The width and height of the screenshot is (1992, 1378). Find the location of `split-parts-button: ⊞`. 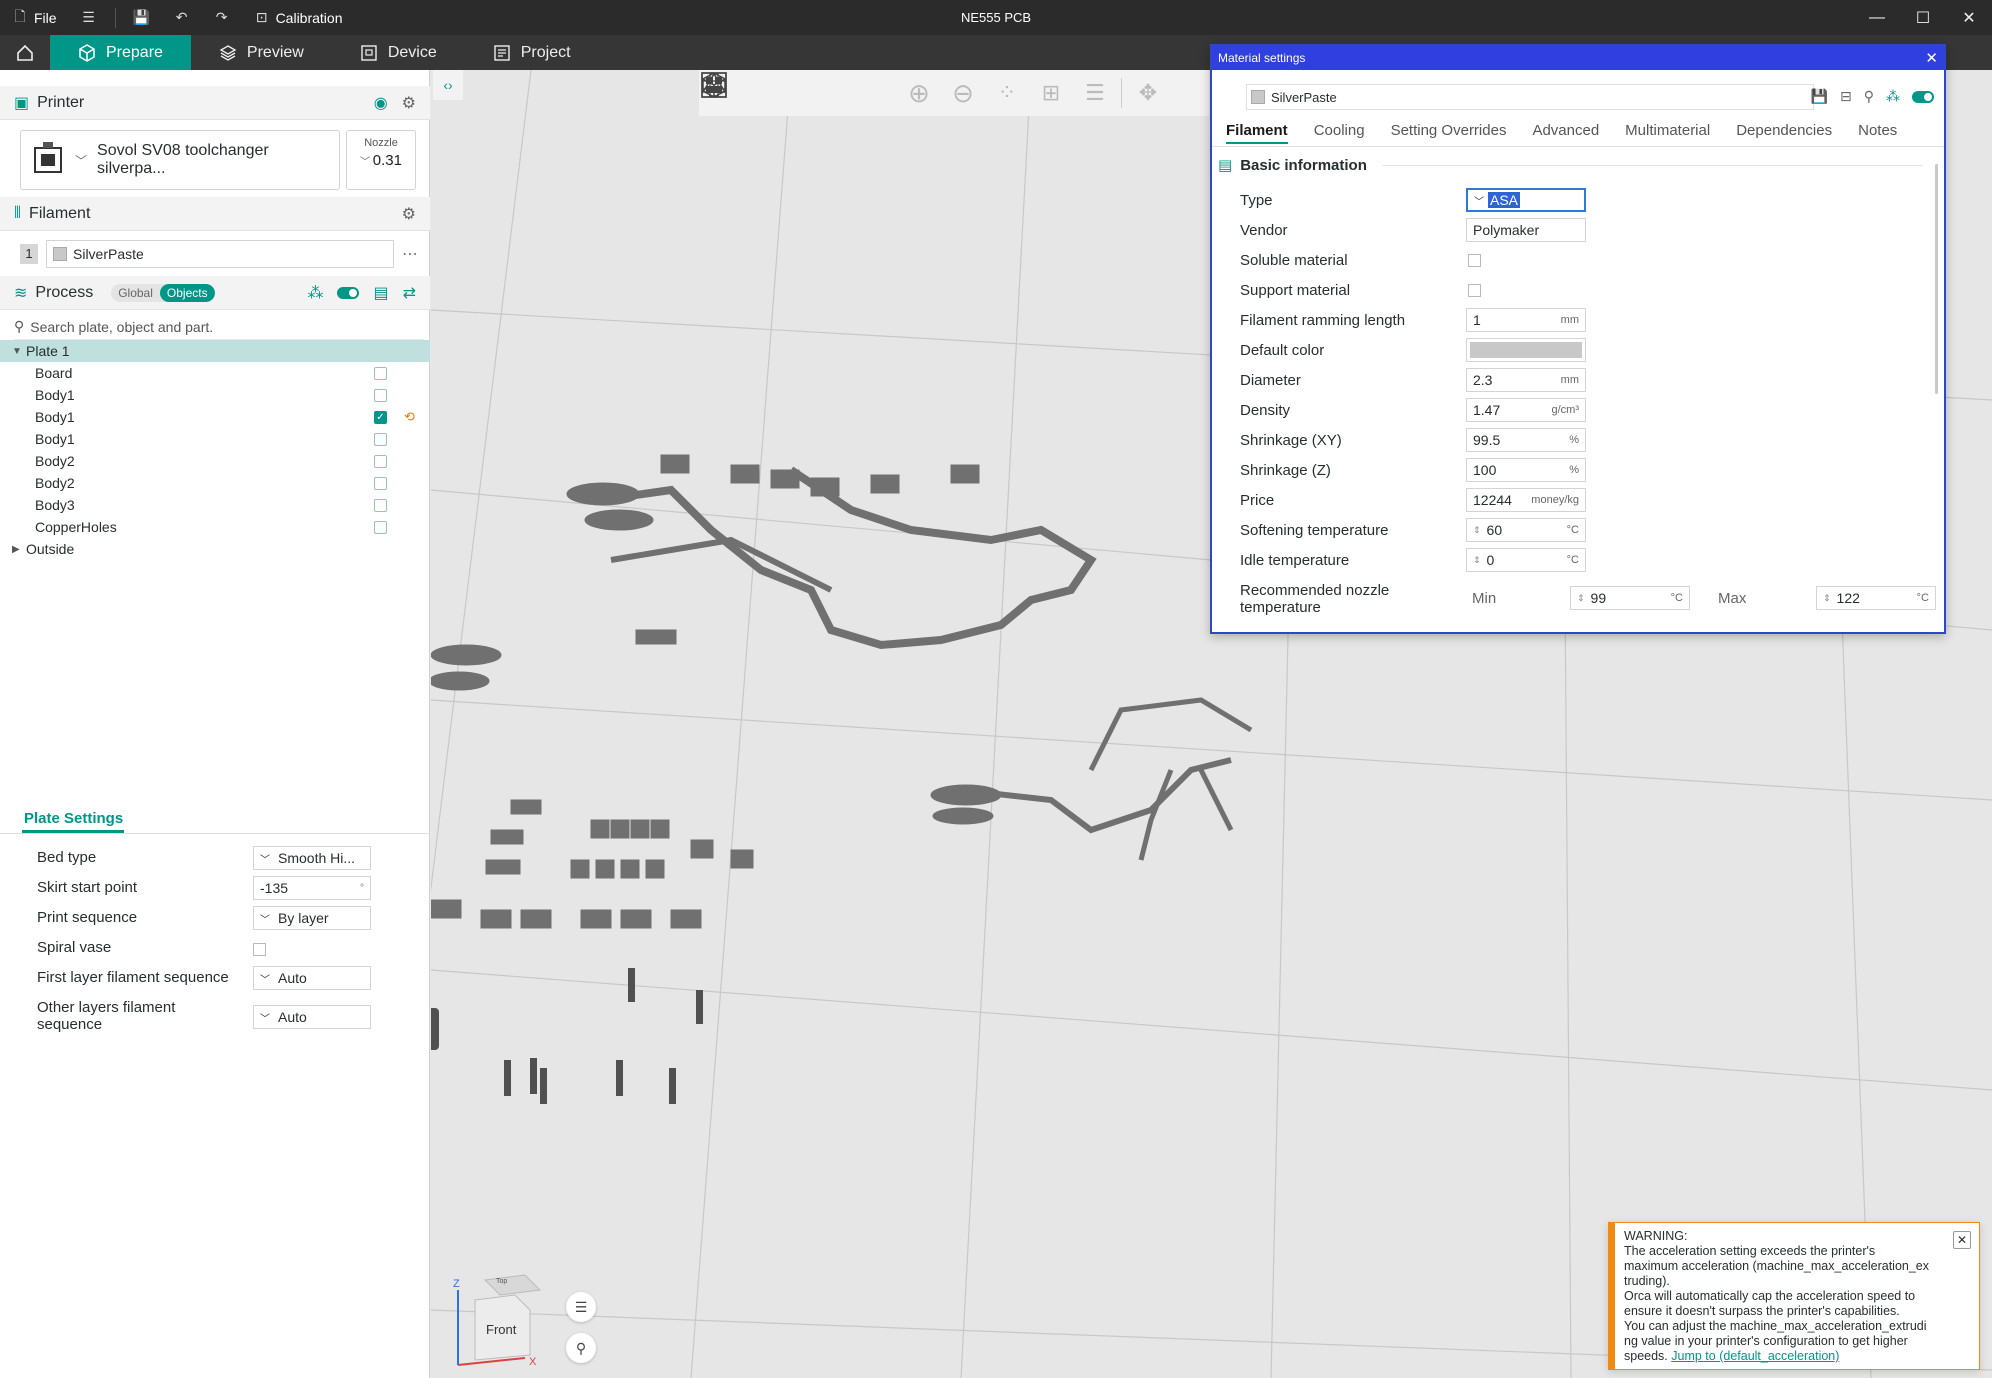

split-parts-button: ⊞ is located at coordinates (1051, 93).